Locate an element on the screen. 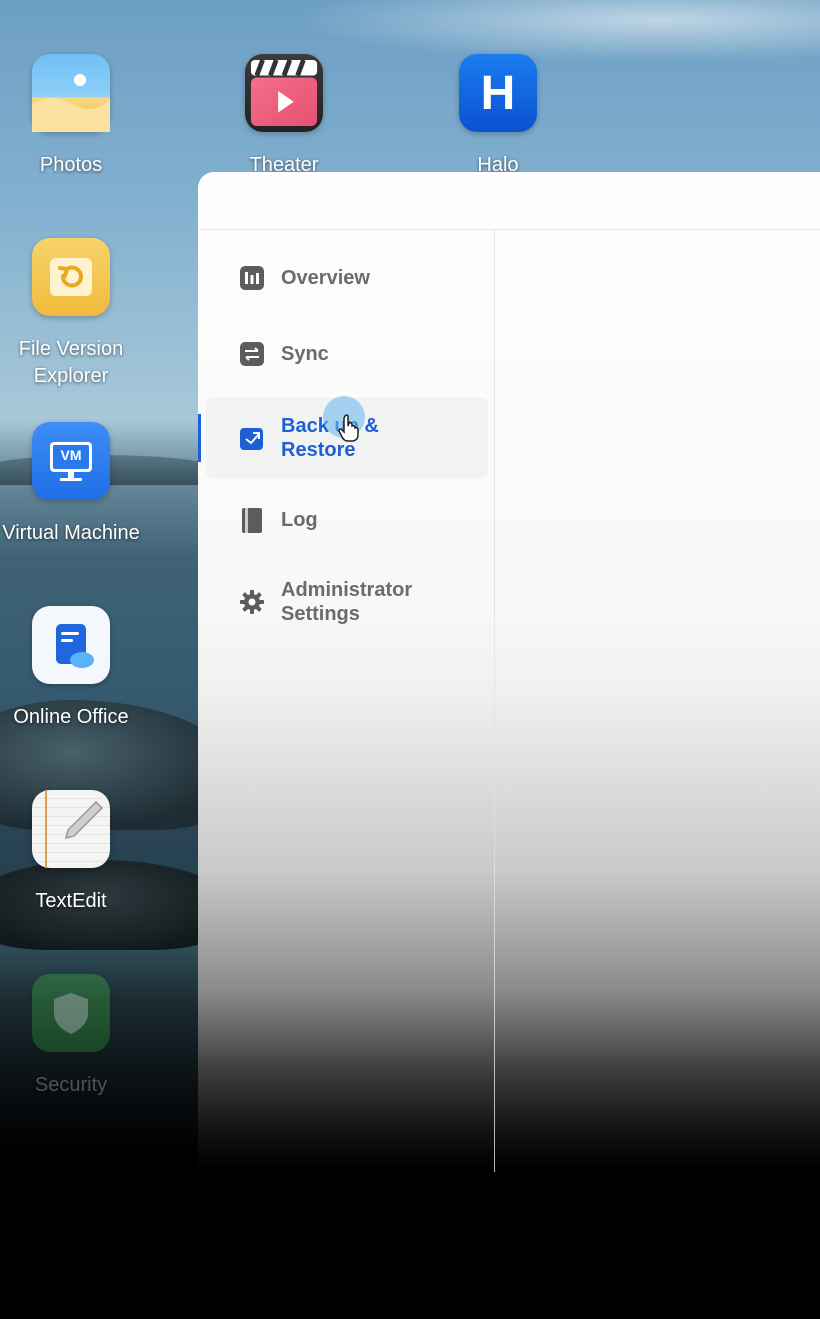 The height and width of the screenshot is (1319, 820). desktop-icon-label: Security is located at coordinates (71, 1085).